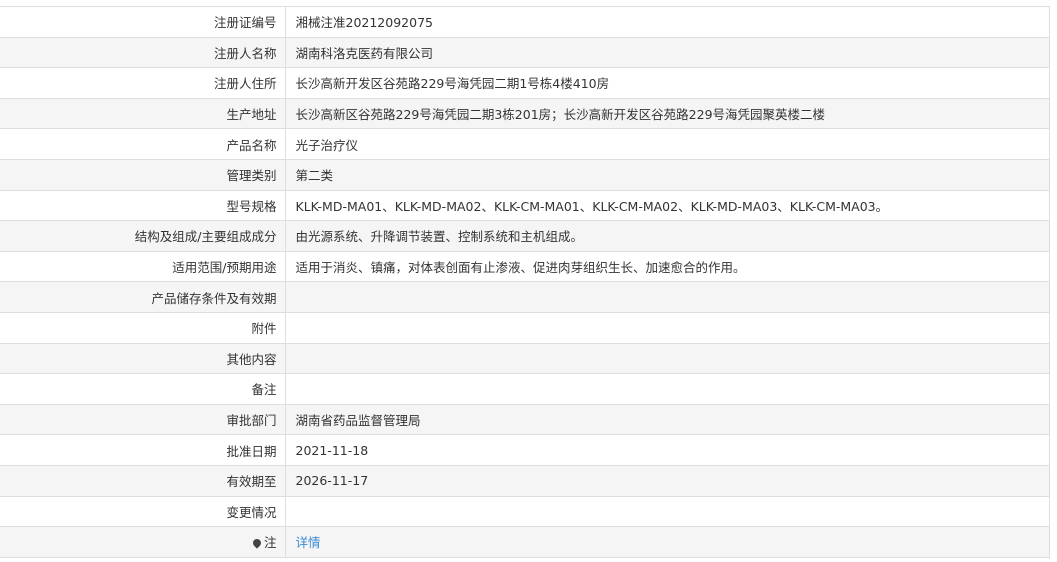  Describe the element at coordinates (667, 52) in the screenshot. I see `row-value-registrant-name: 湖南科洛克医药有限公司` at that location.